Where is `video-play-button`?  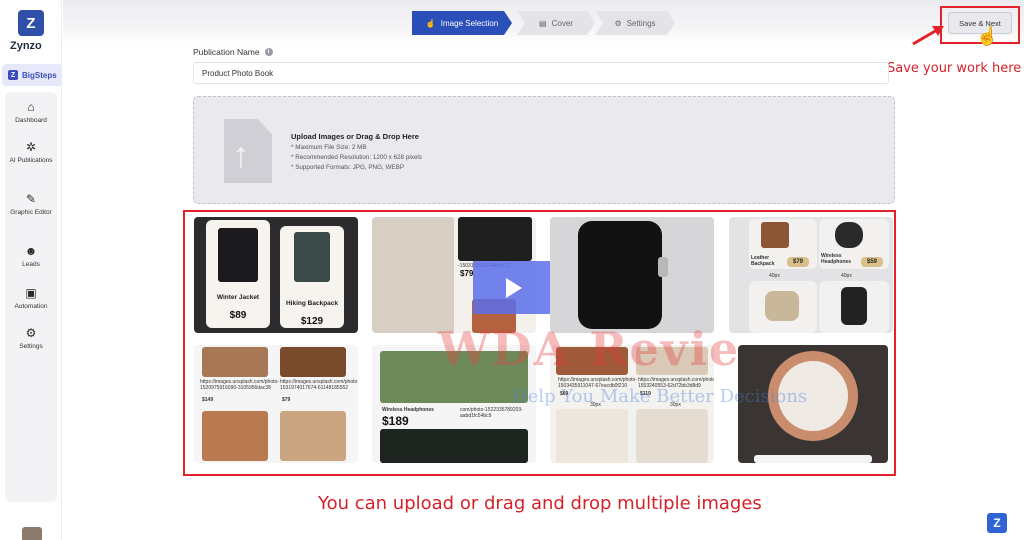
video-play-button is located at coordinates (512, 287).